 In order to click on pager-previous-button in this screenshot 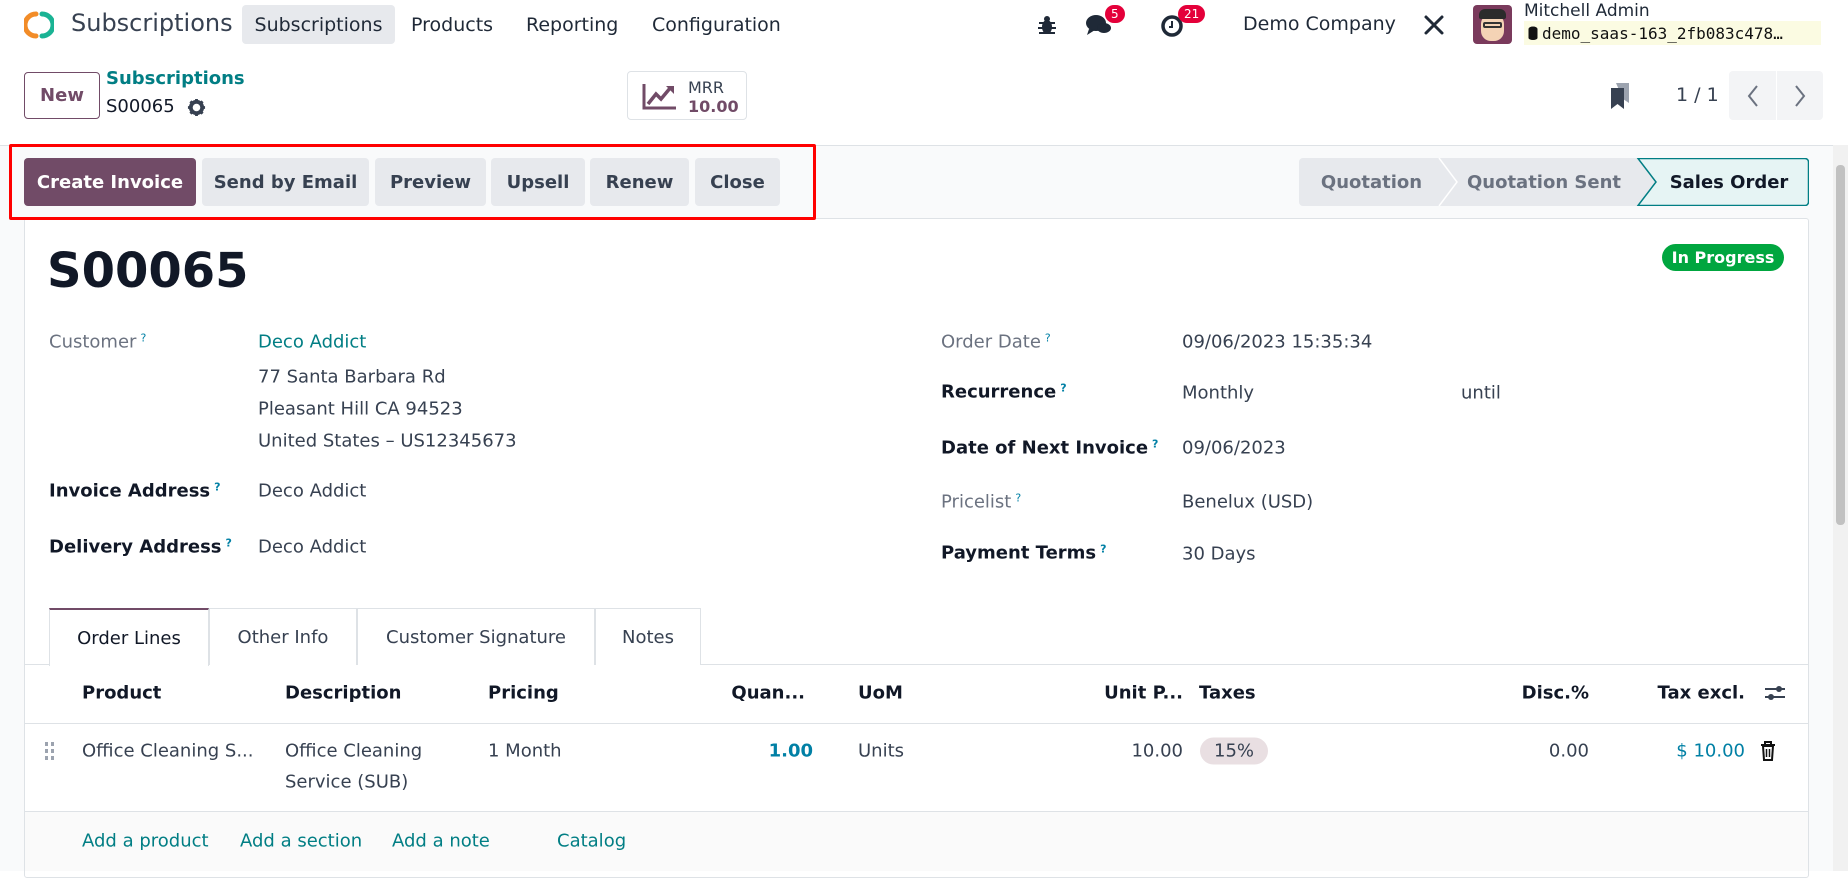, I will do `click(1752, 95)`.